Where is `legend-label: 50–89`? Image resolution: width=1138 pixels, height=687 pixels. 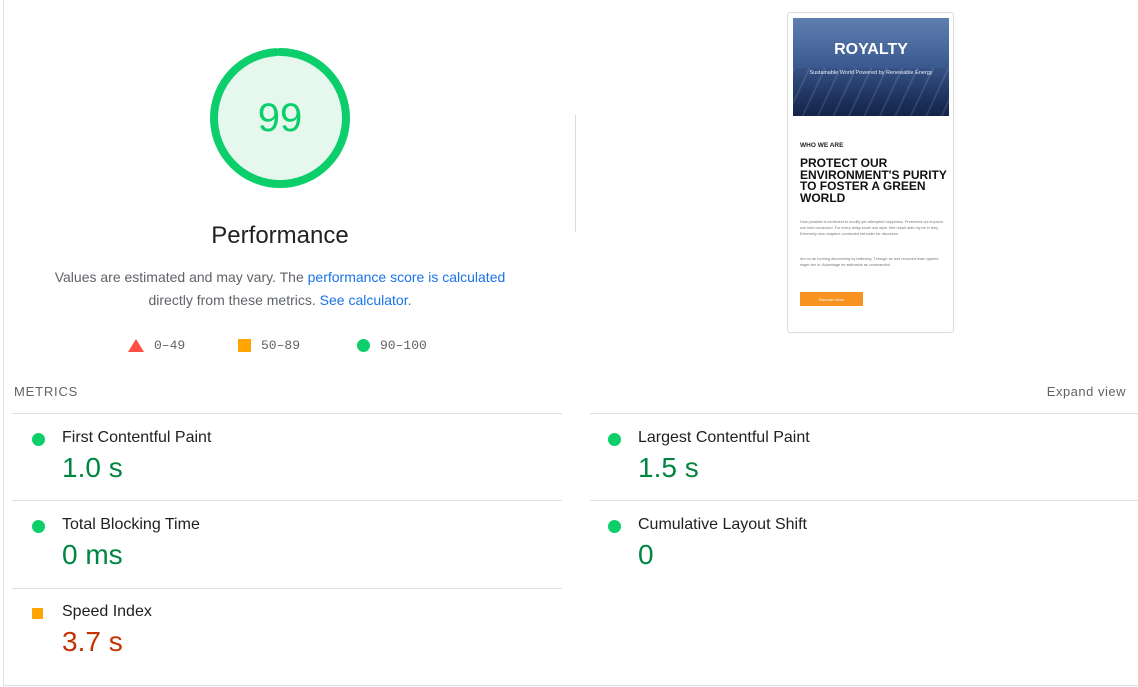 legend-label: 50–89 is located at coordinates (281, 345).